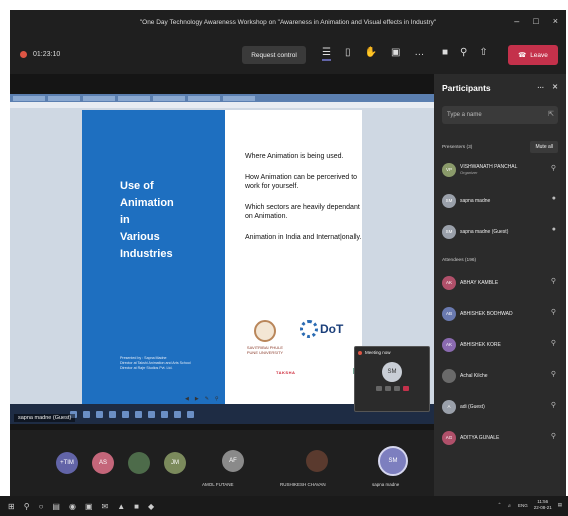 The image size is (568, 516). What do you see at coordinates (207, 399) in the screenshot?
I see `pen-icon: ✎` at bounding box center [207, 399].